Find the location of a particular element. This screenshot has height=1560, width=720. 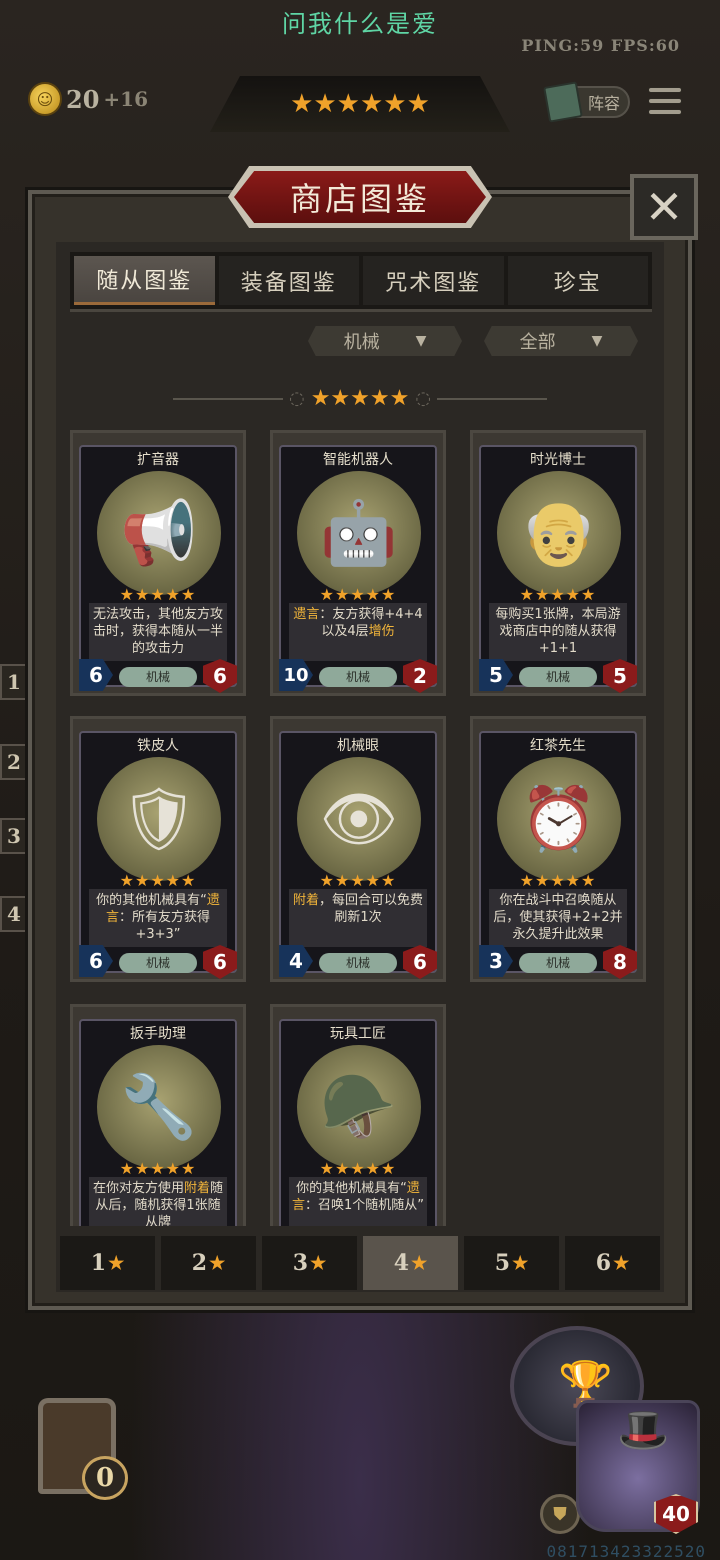

card-name: 智能机器人 is located at coordinates (358, 460).